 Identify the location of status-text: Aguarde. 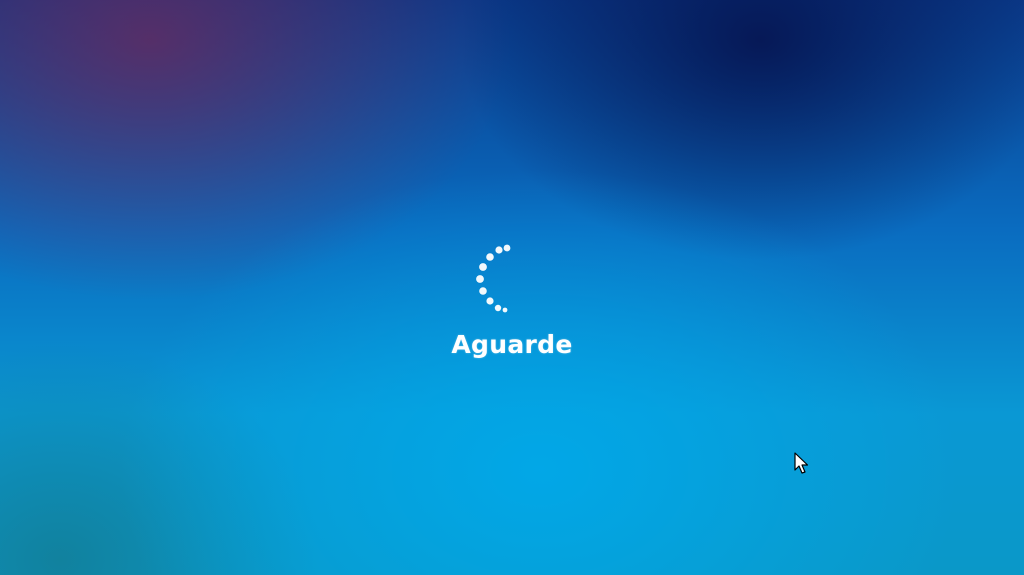
(512, 344).